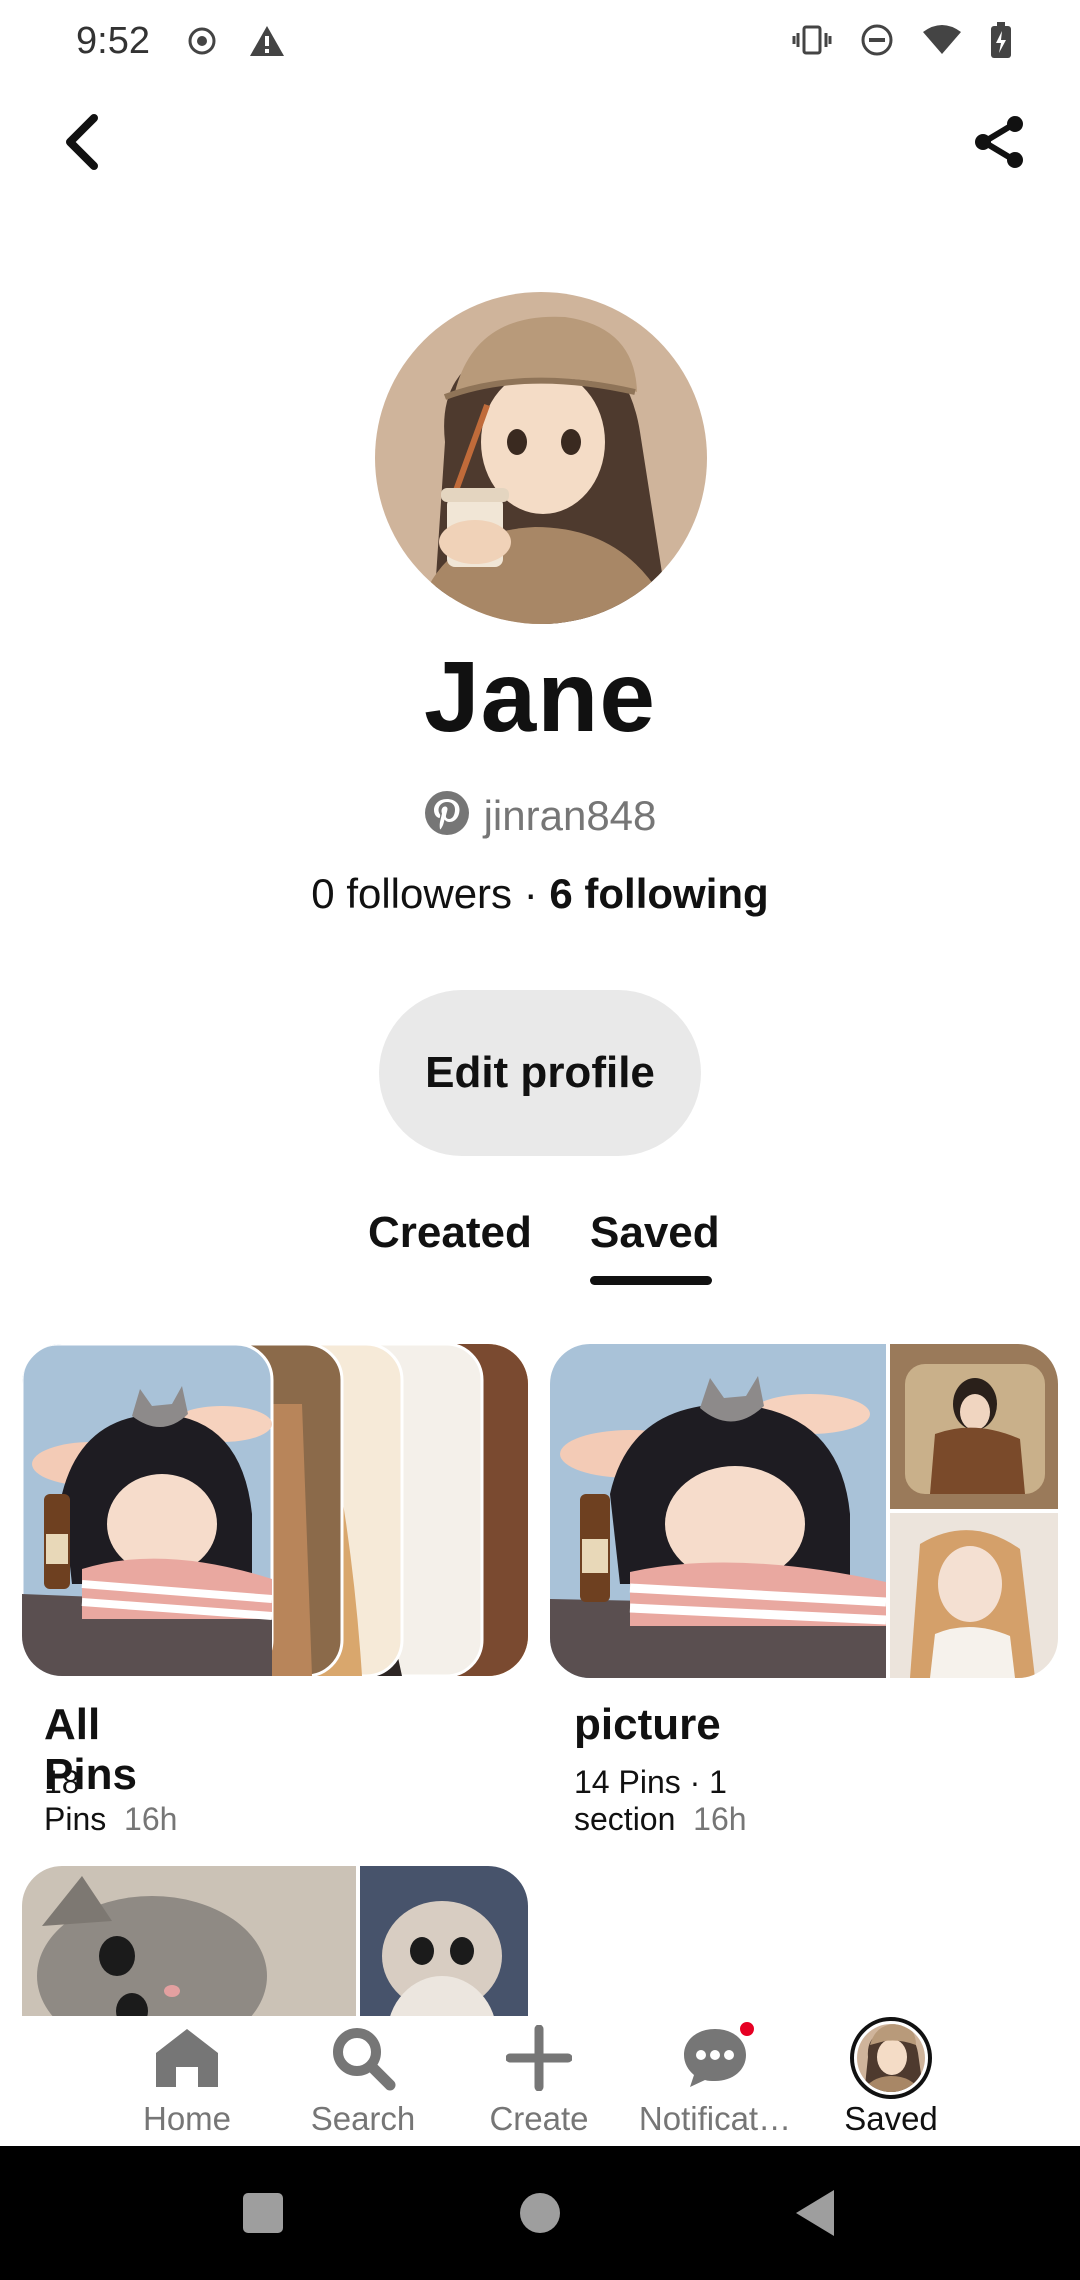  What do you see at coordinates (540, 2215) in the screenshot?
I see `home-button` at bounding box center [540, 2215].